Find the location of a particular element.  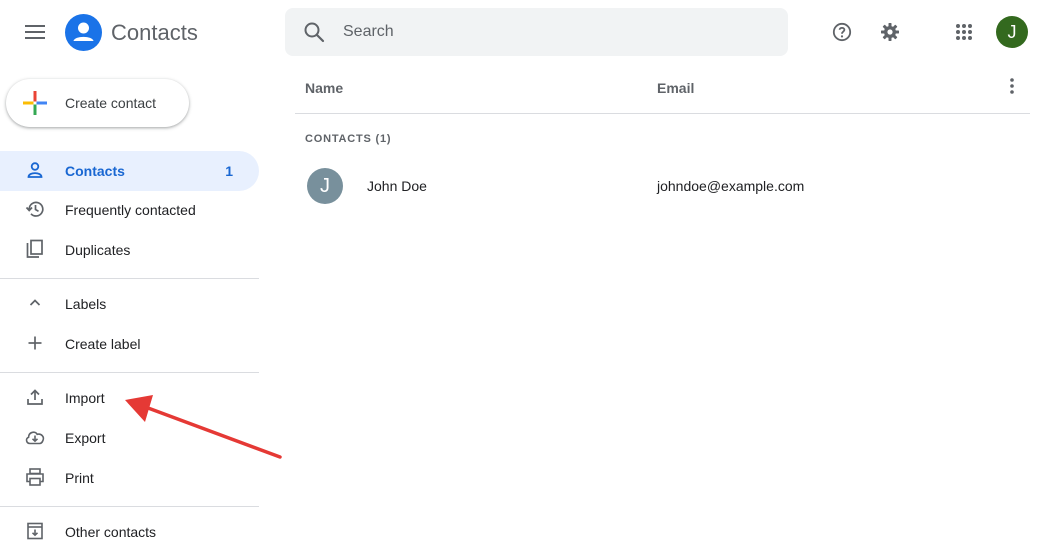

plus-icon is located at coordinates (35, 343).